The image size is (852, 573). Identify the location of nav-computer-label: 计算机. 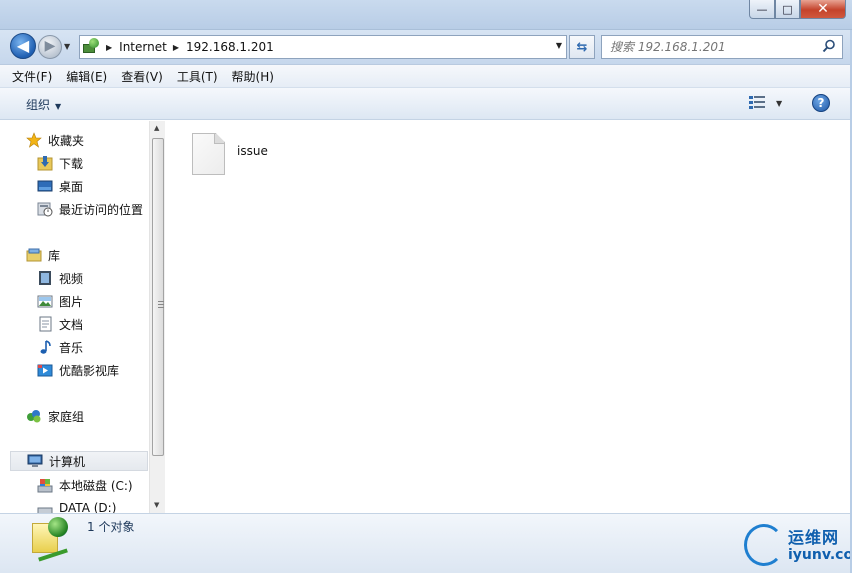
(67, 461).